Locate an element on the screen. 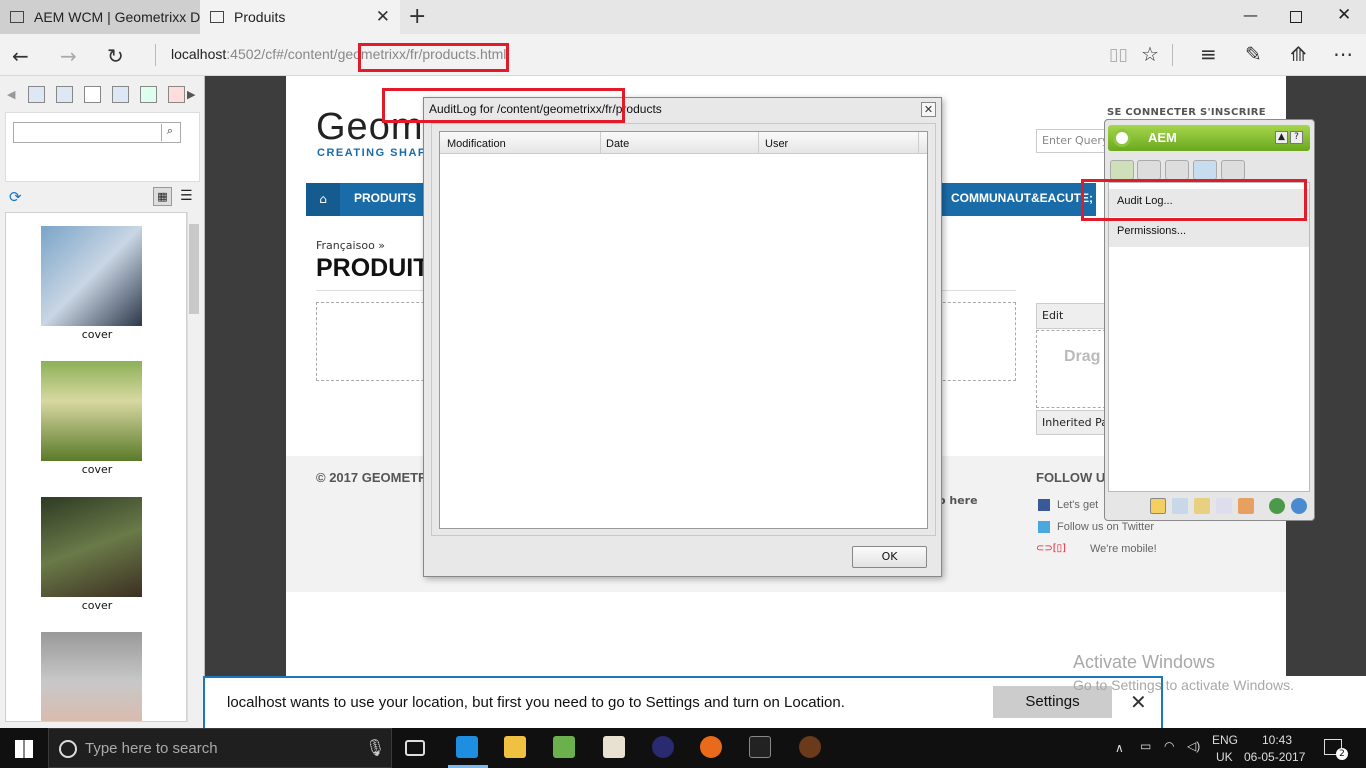 This screenshot has width=1366, height=768. facebook-icon is located at coordinates (1044, 505).